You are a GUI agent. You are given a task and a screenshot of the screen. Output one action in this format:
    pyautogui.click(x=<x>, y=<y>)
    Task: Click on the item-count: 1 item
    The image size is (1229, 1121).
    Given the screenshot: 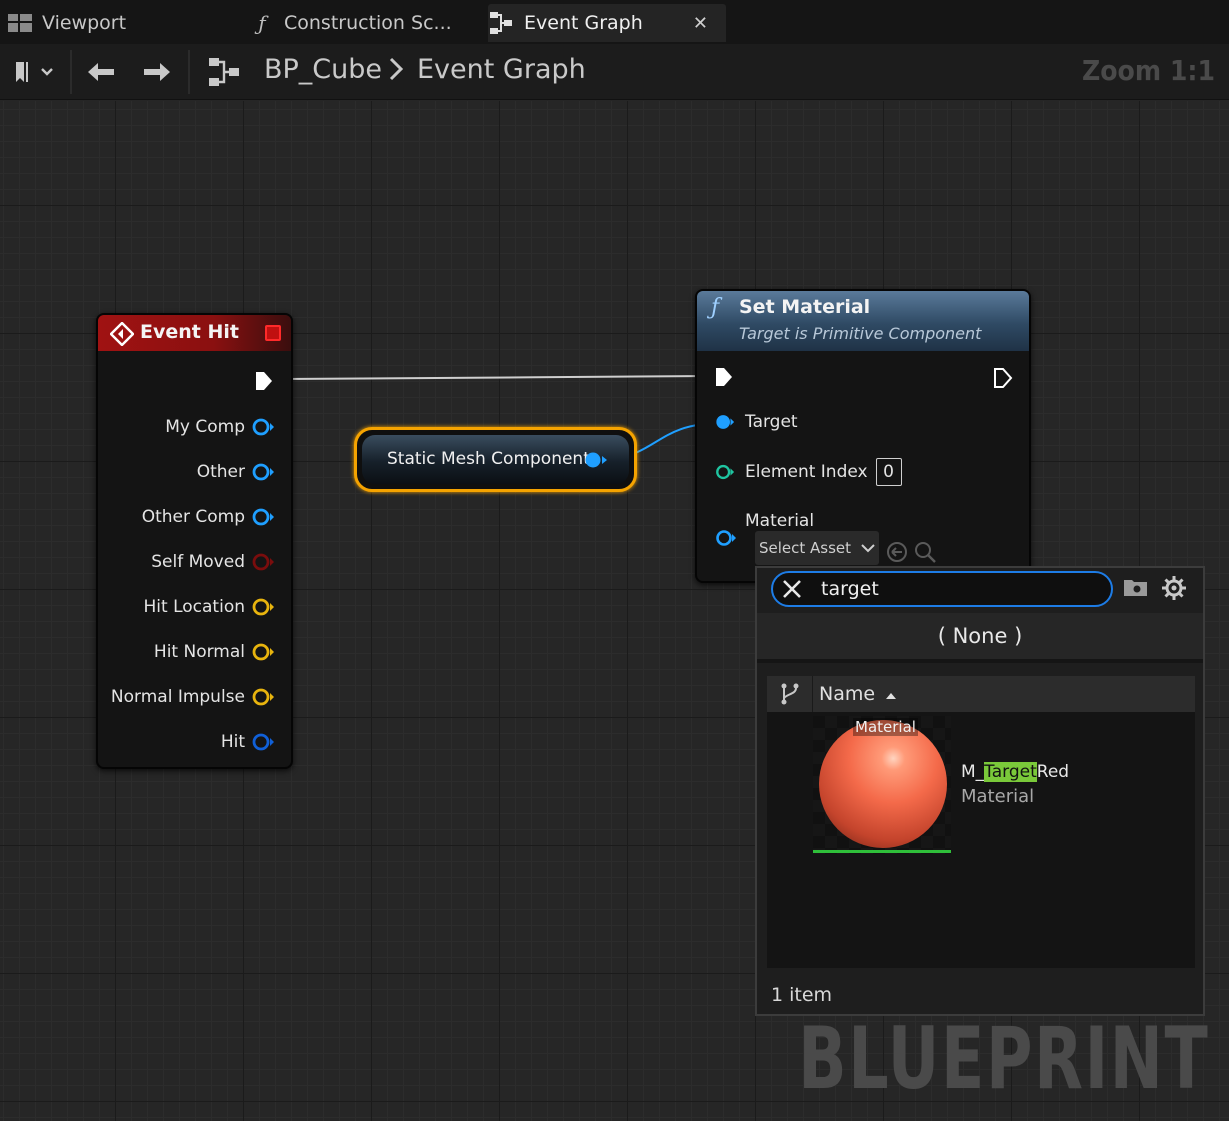 What is the action you would take?
    pyautogui.click(x=802, y=995)
    